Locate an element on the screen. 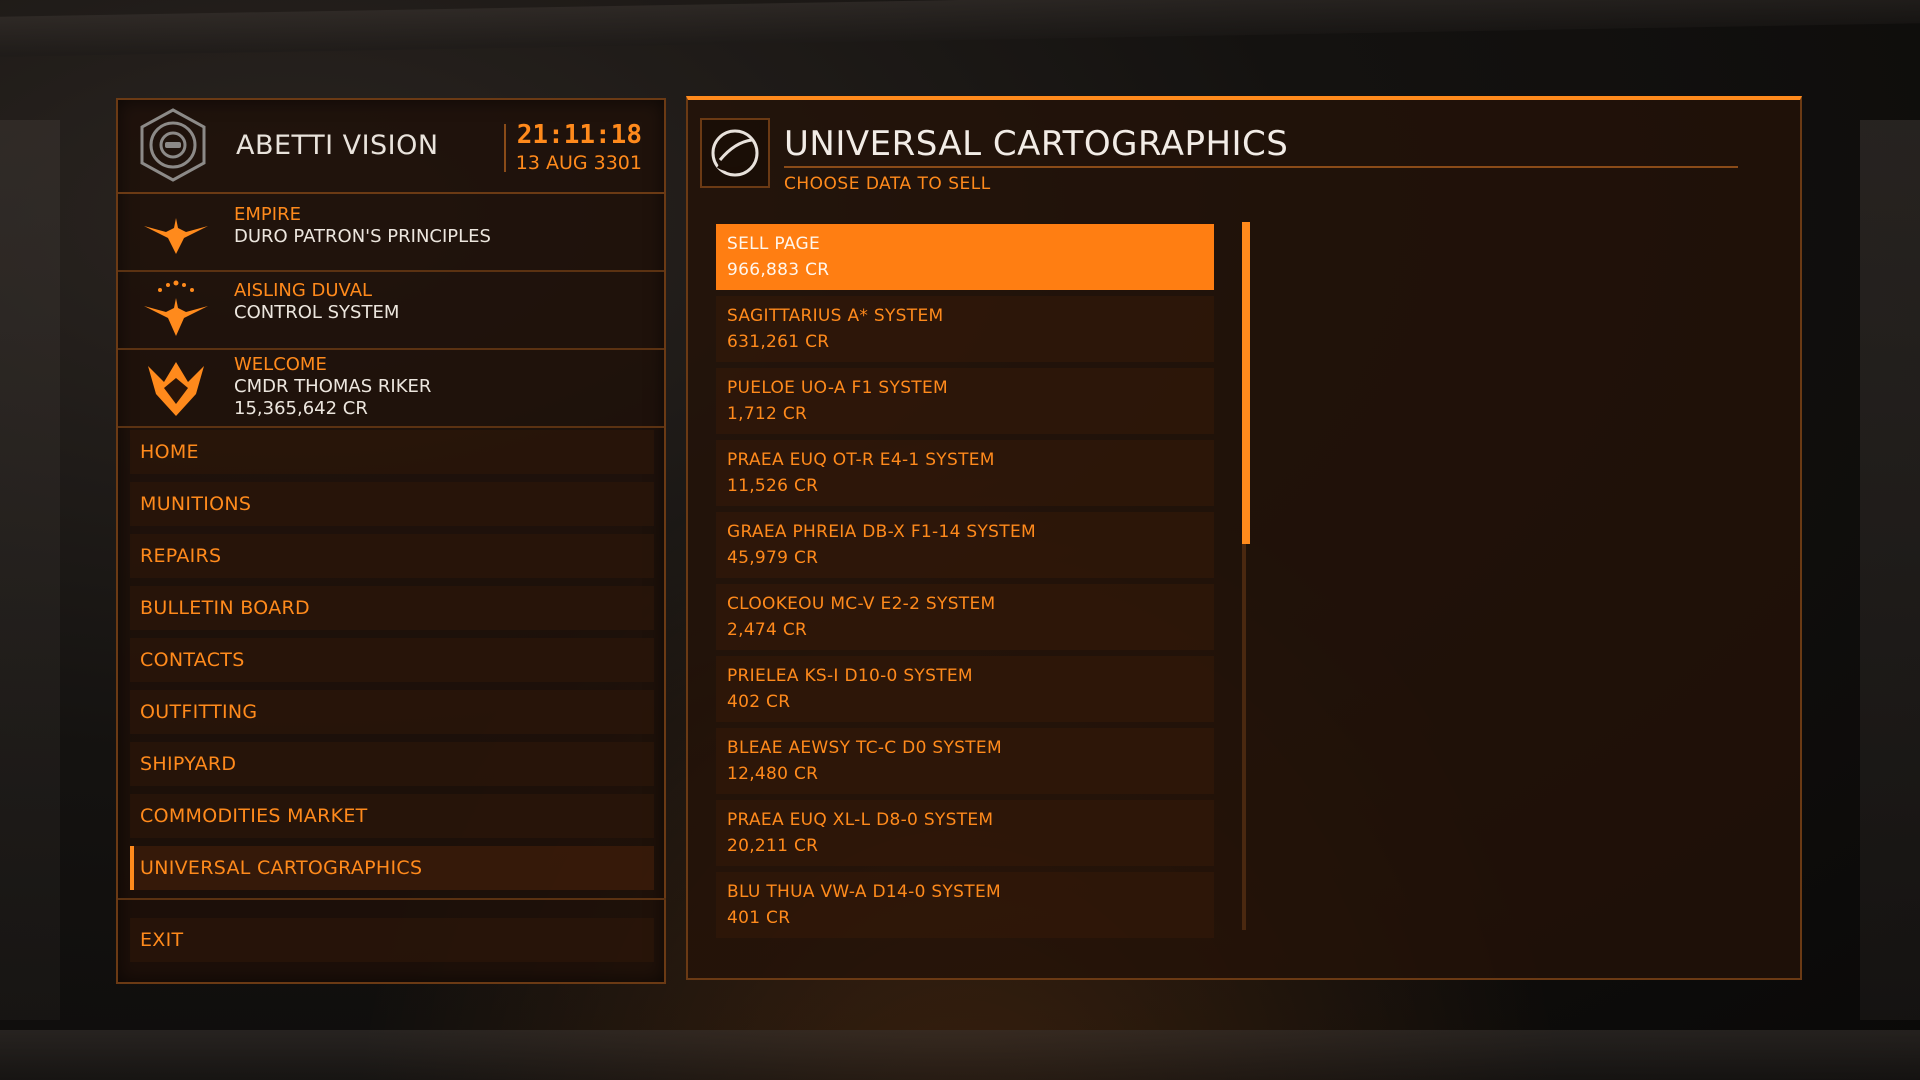 The height and width of the screenshot is (1080, 1920). power-row: AISLING DUVAL CONTROL SYSTEM is located at coordinates (391, 311).